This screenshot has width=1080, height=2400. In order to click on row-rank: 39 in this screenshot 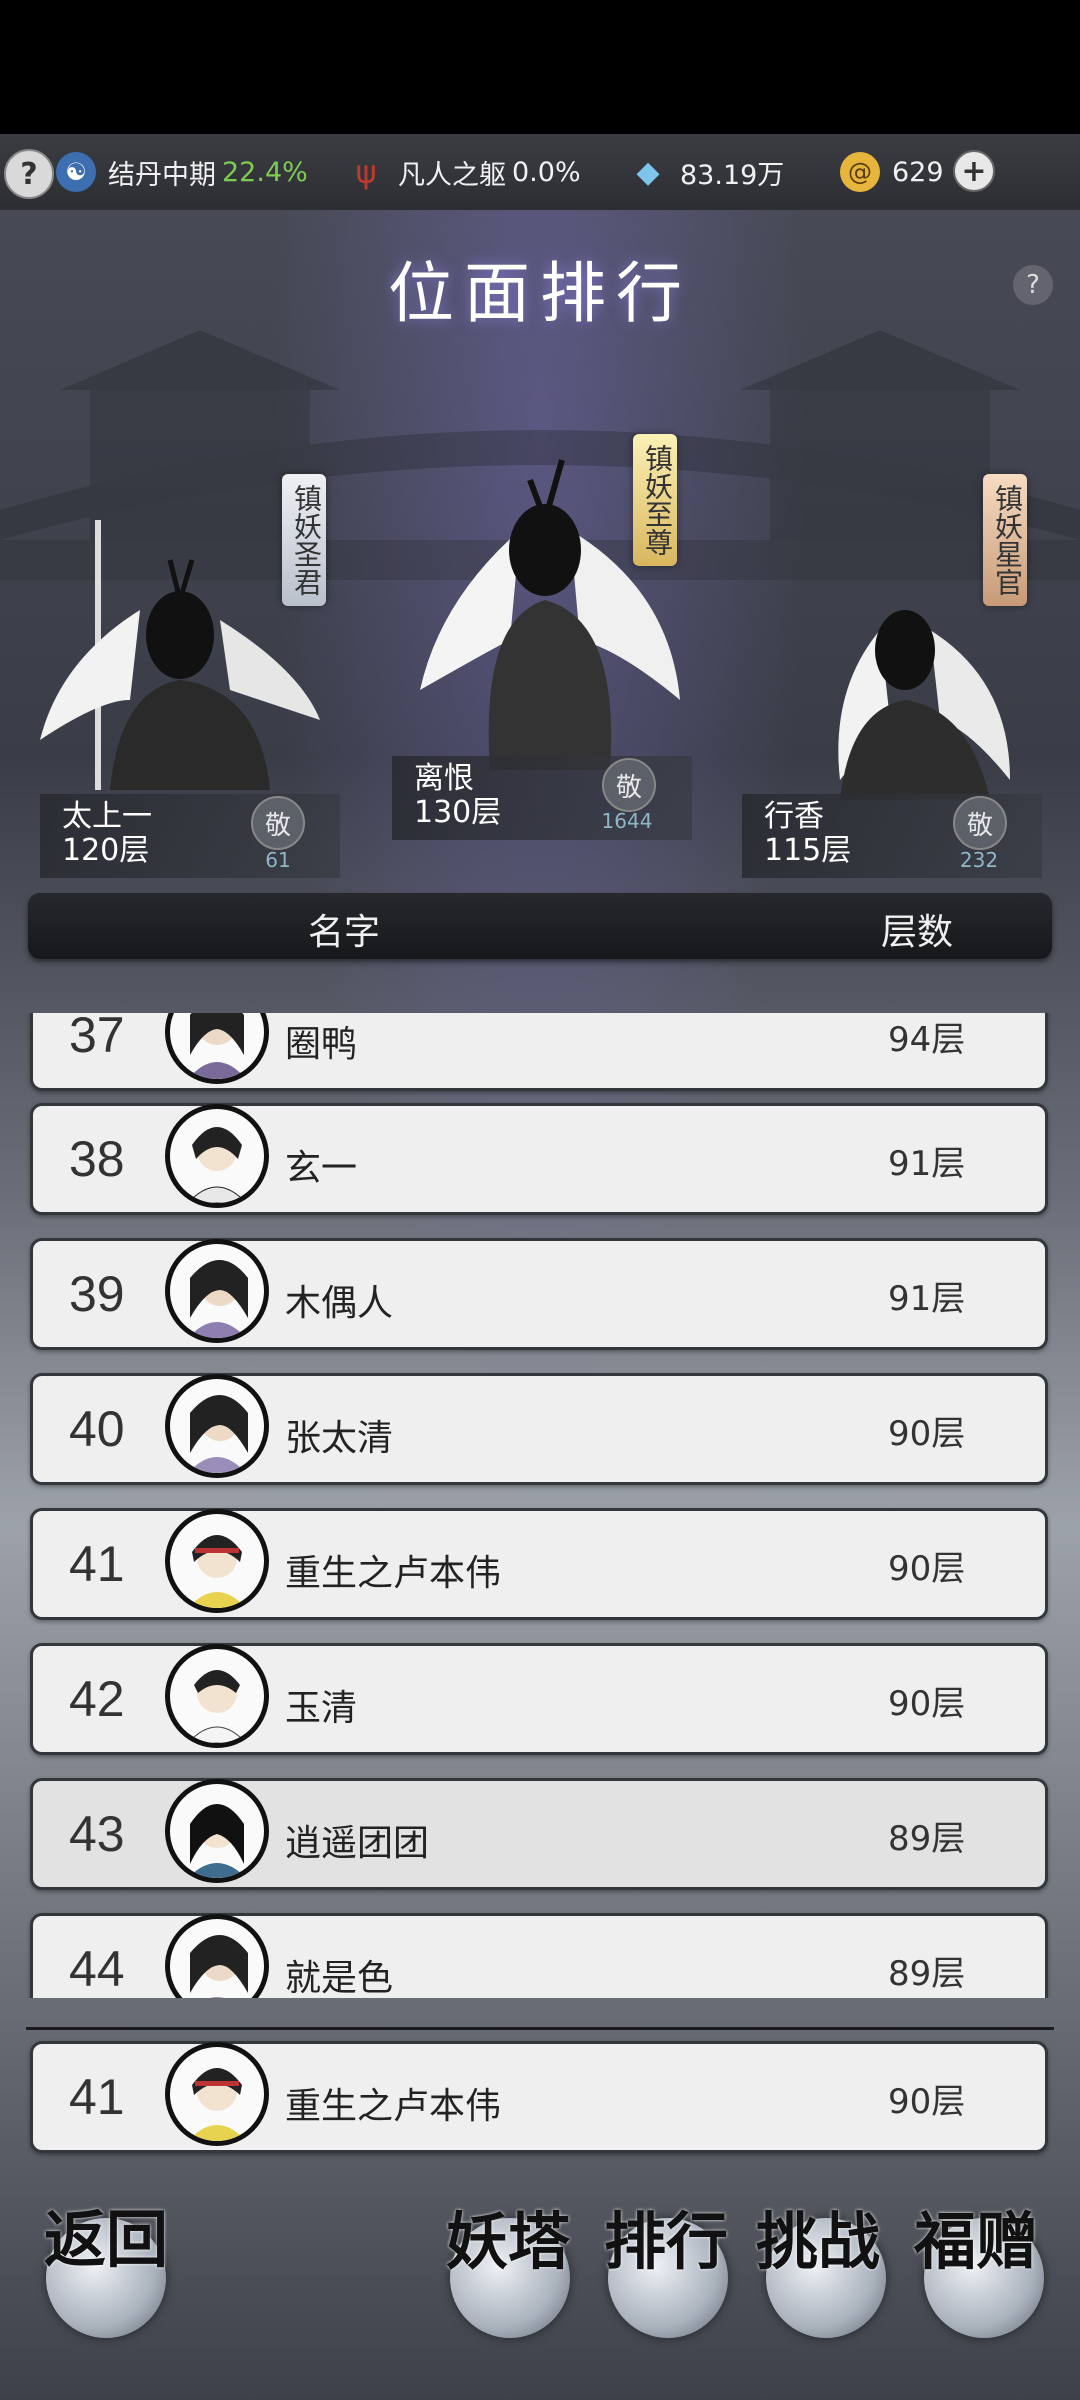, I will do `click(97, 1294)`.